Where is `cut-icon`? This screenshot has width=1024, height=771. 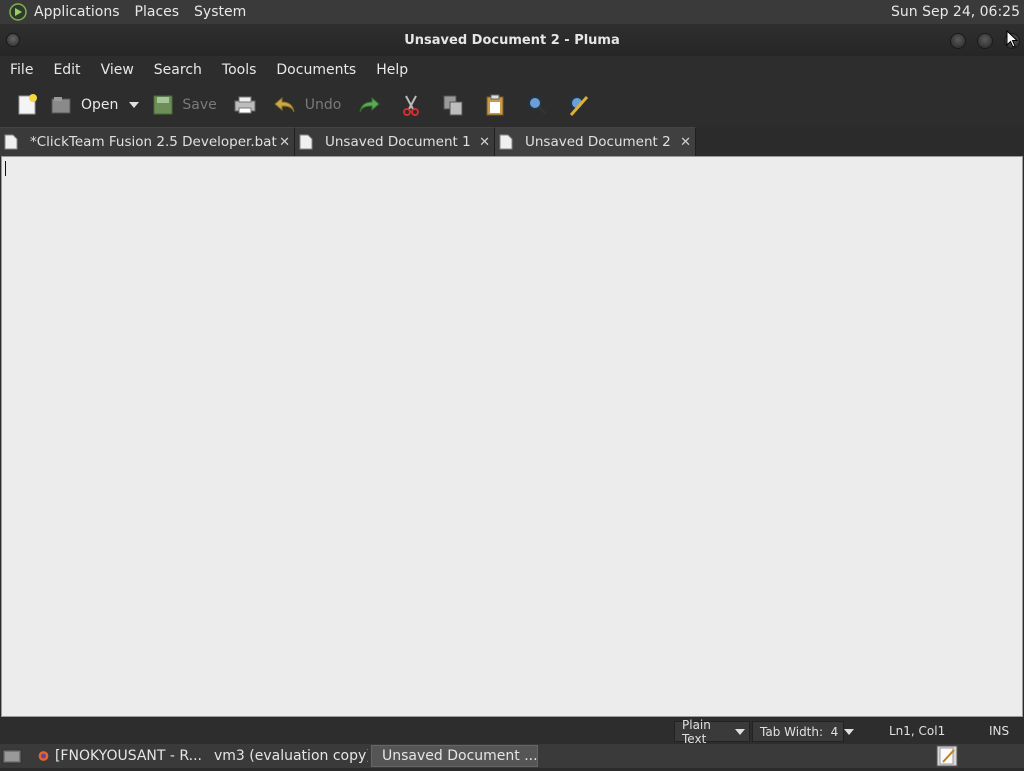 cut-icon is located at coordinates (411, 105).